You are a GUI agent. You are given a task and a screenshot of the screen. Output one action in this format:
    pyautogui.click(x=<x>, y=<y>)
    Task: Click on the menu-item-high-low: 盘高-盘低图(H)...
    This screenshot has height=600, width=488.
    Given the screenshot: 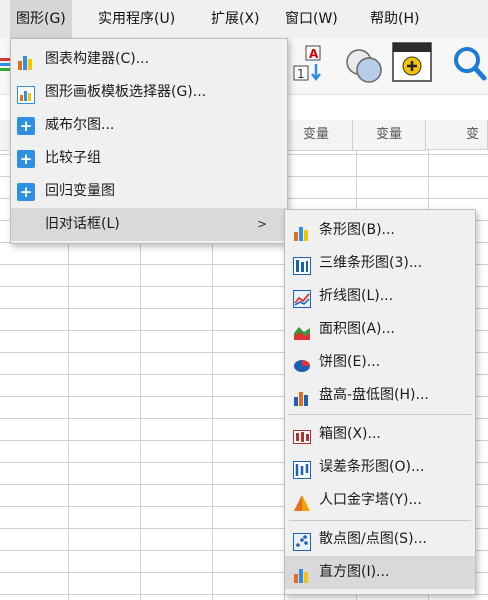 What is the action you would take?
    pyautogui.click(x=380, y=395)
    